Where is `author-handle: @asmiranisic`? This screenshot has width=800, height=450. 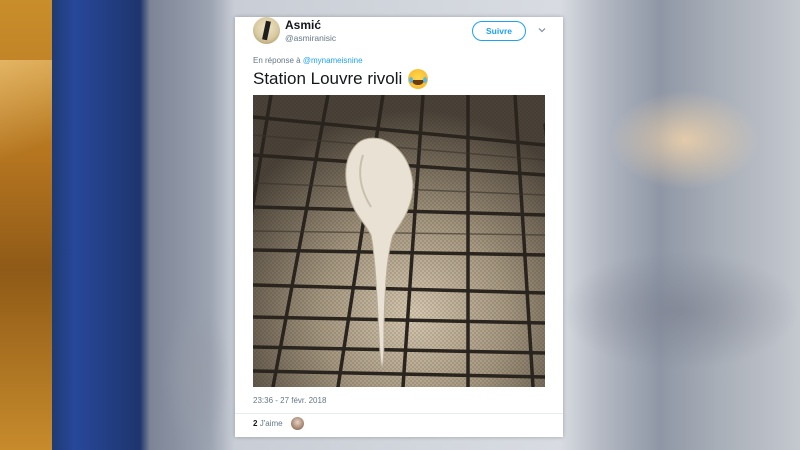 author-handle: @asmiranisic is located at coordinates (310, 38).